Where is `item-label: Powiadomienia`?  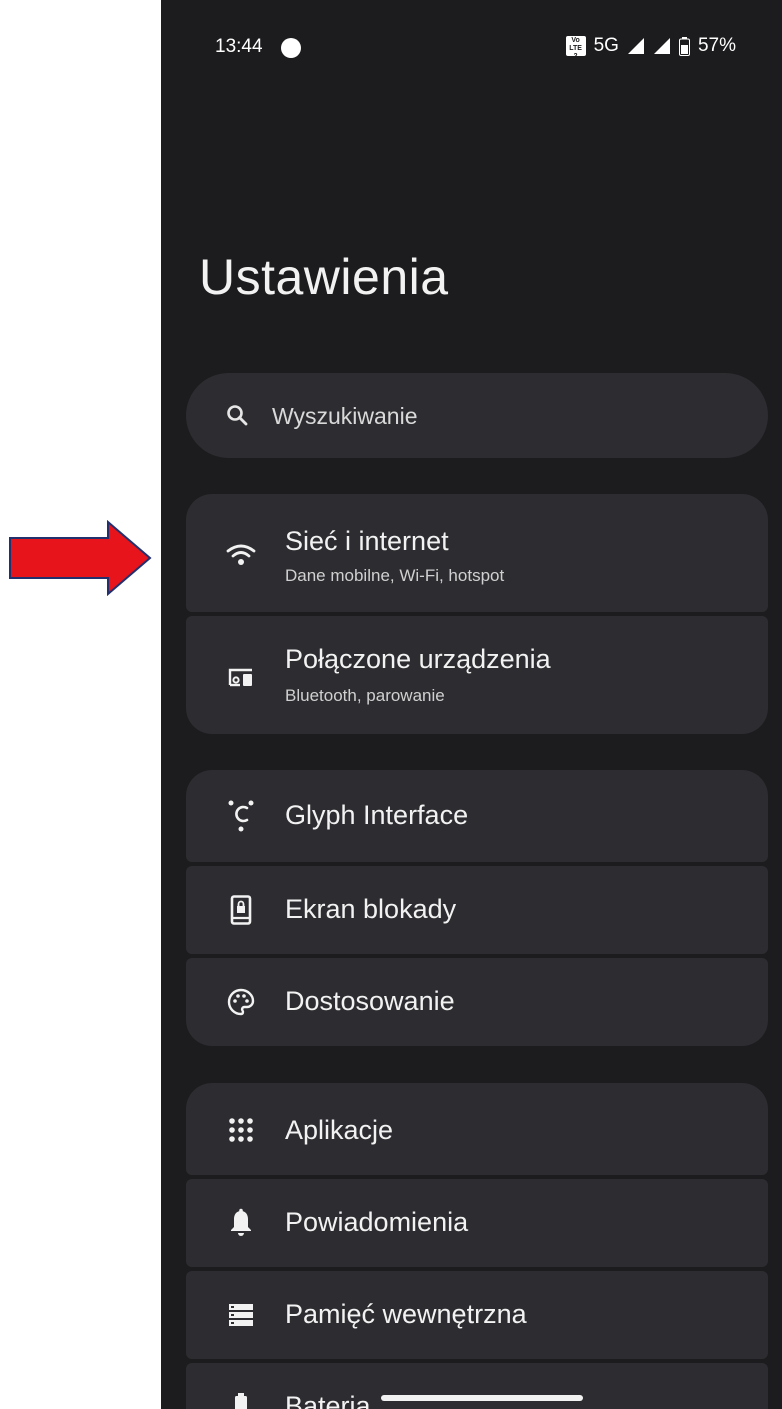 item-label: Powiadomienia is located at coordinates (377, 1222).